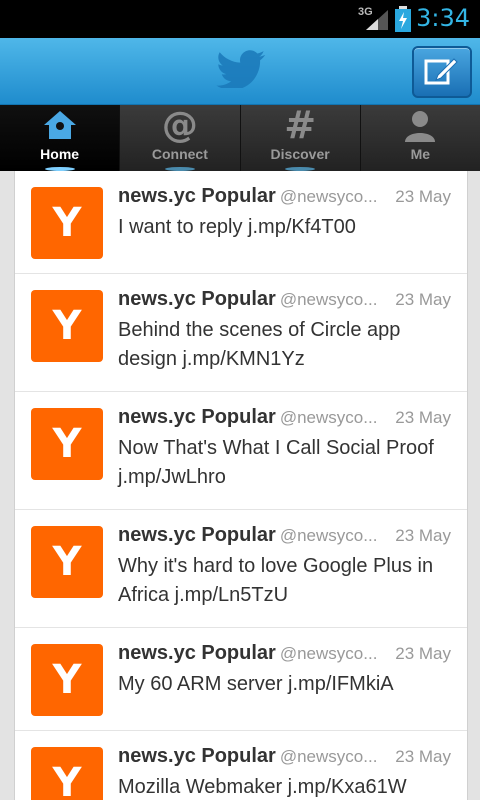 The height and width of the screenshot is (800, 480). Describe the element at coordinates (420, 154) in the screenshot. I see `tab-label: Me` at that location.